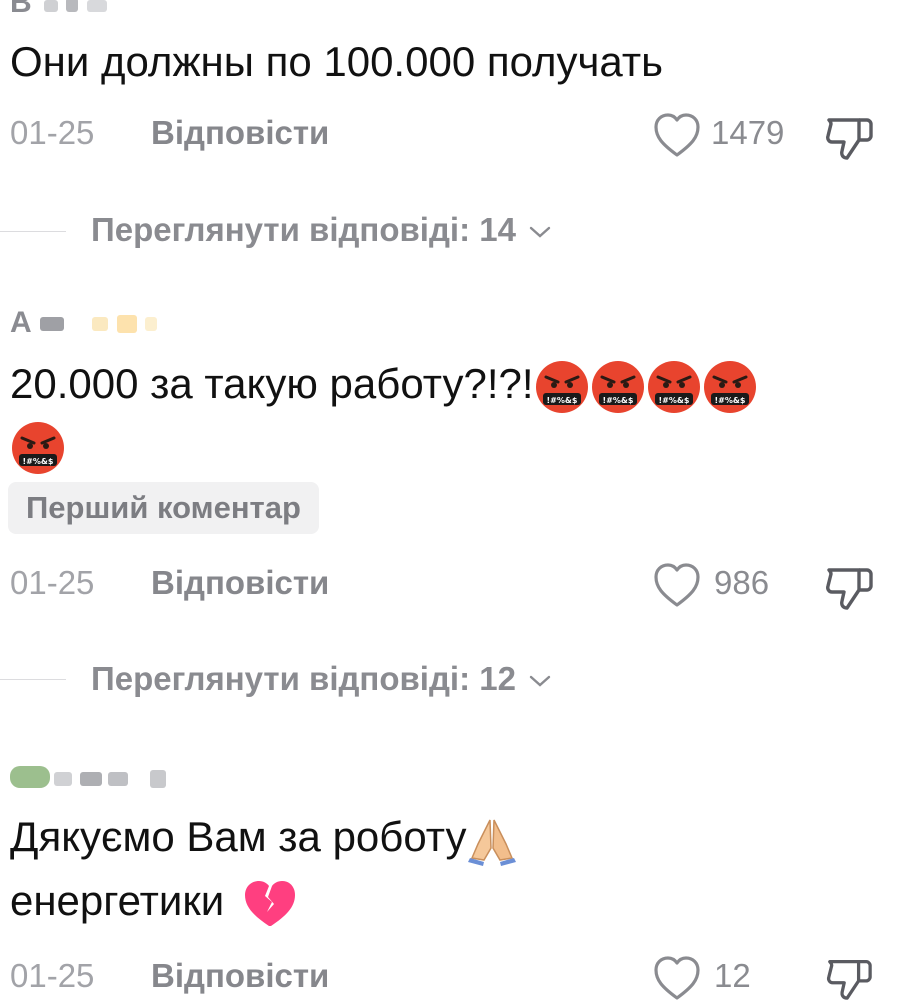 The width and height of the screenshot is (914, 1007). What do you see at coordinates (154, 901) in the screenshot?
I see `comment-text-line2: енергетики` at bounding box center [154, 901].